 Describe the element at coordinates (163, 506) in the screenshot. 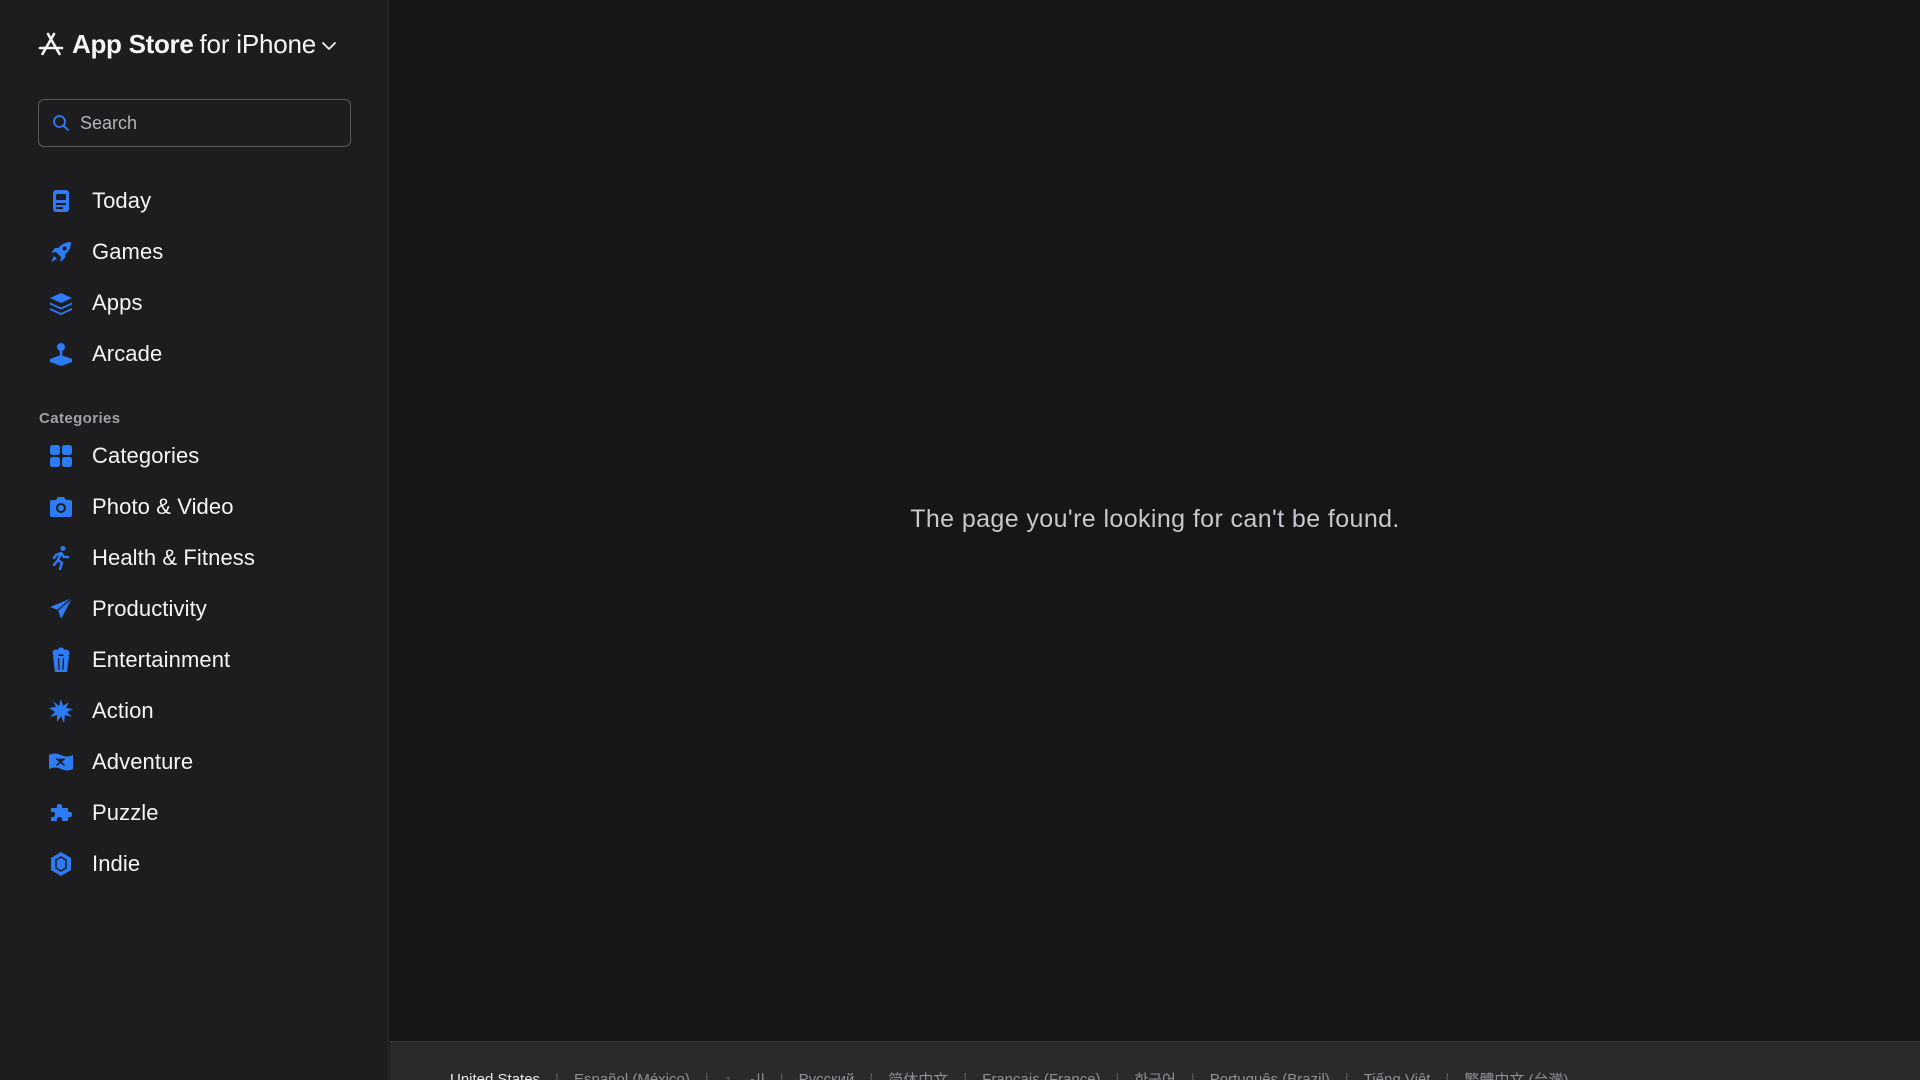

I see `nav-label-photo-video: Photo & Video` at that location.